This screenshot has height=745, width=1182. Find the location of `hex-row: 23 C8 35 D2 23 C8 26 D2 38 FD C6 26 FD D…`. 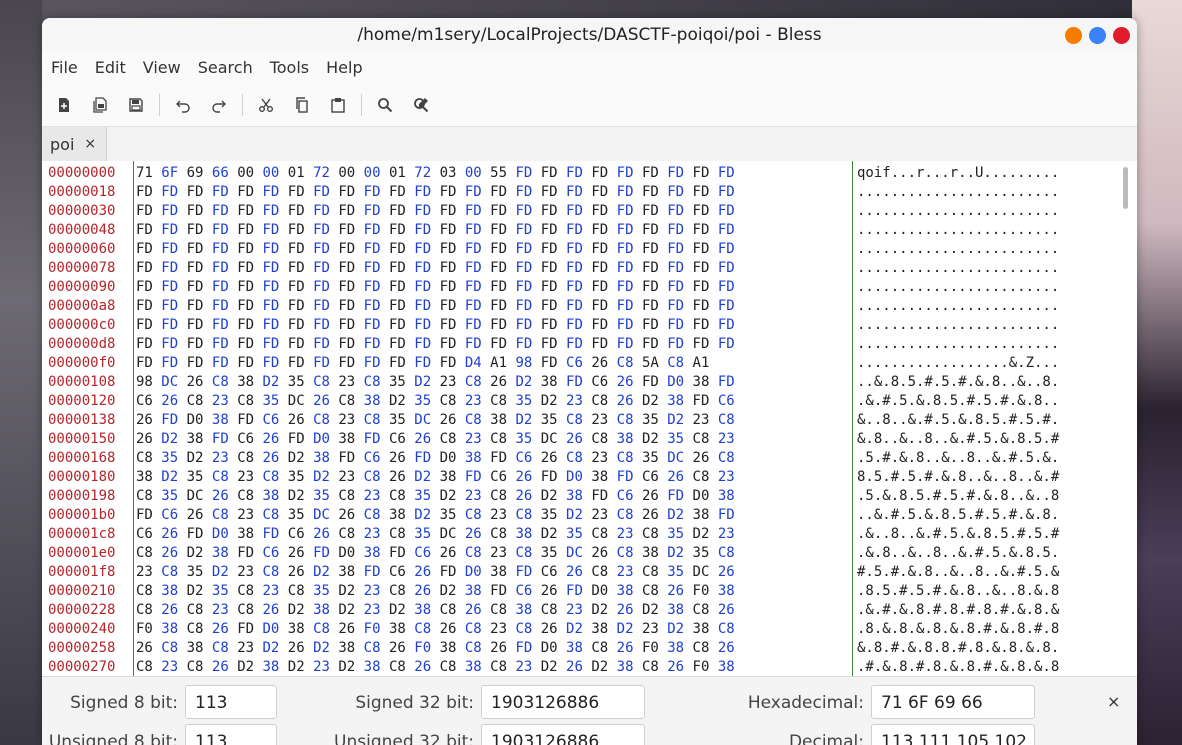

hex-row: 23 C8 35 D2 23 C8 26 D2 38 FD C6 26 FD D… is located at coordinates (435, 572).